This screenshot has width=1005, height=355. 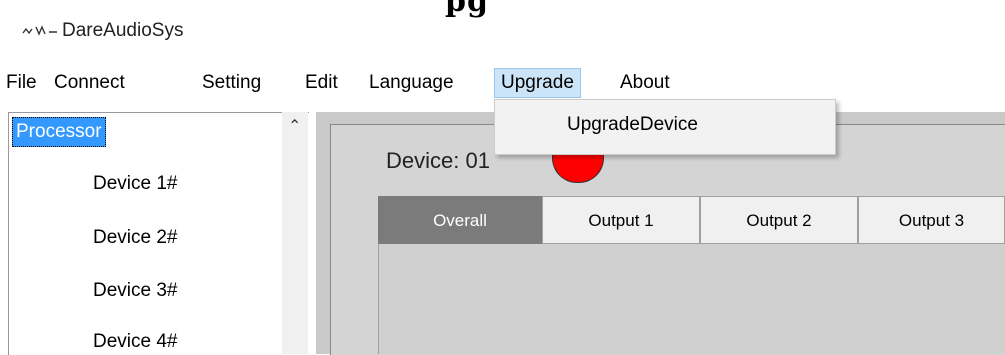 I want to click on tab-output-2: Output 2, so click(x=779, y=220).